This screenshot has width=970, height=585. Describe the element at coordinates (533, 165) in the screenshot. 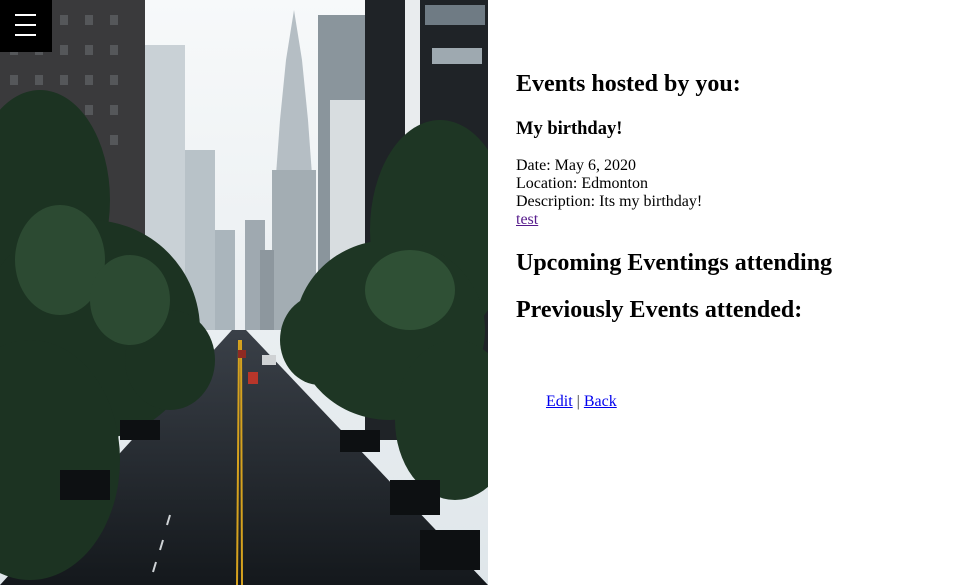

I see `event-date-label: Date:` at that location.